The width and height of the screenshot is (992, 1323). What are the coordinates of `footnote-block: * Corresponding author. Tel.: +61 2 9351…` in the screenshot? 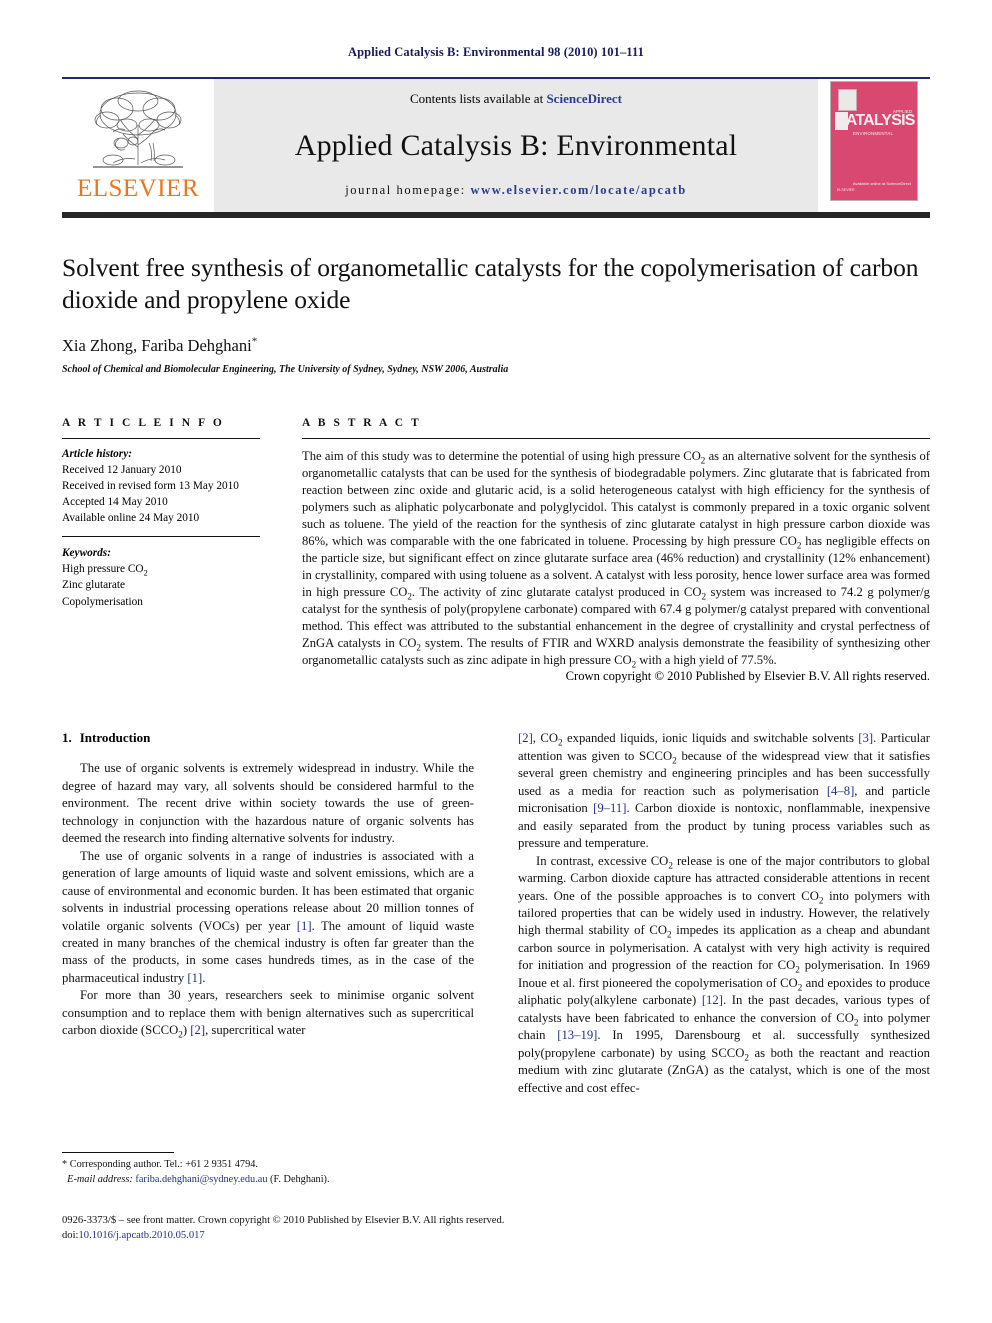 It's located at (264, 1169).